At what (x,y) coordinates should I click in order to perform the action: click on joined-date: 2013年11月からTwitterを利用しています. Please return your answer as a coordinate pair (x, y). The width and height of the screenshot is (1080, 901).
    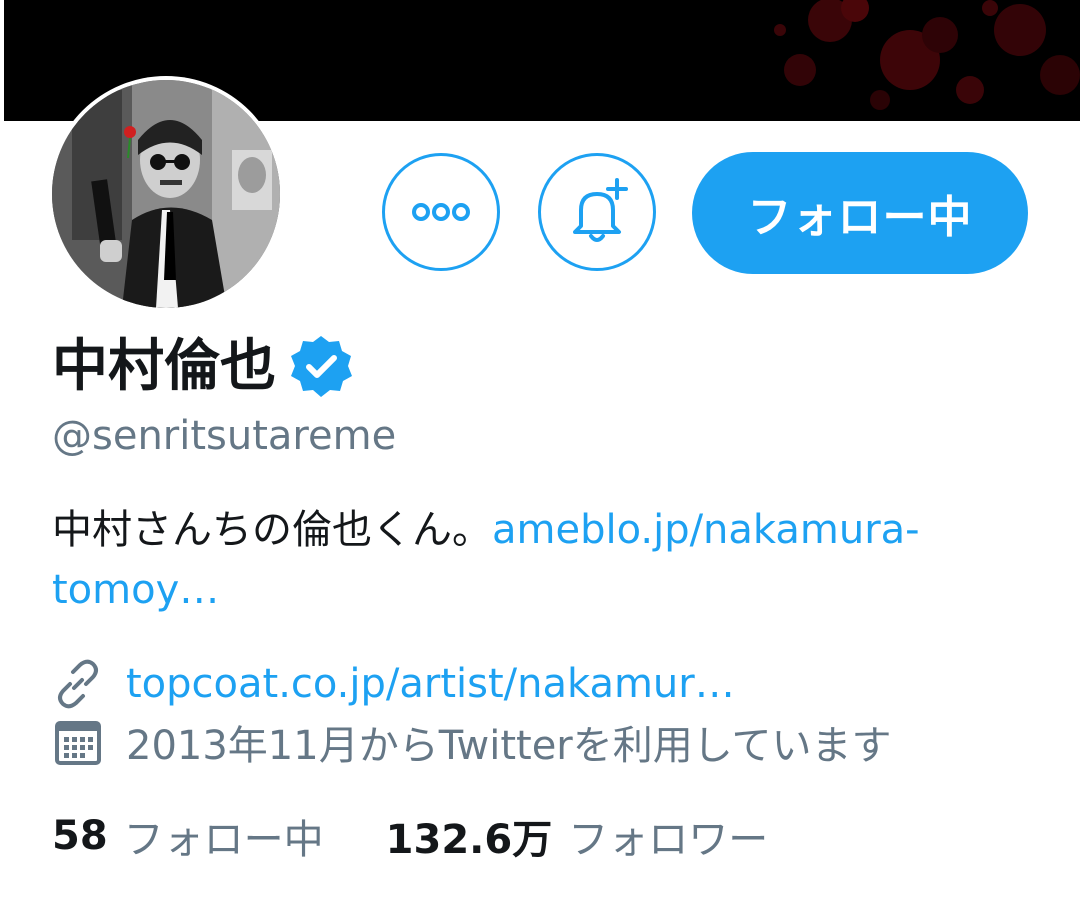
    Looking at the image, I should click on (509, 746).